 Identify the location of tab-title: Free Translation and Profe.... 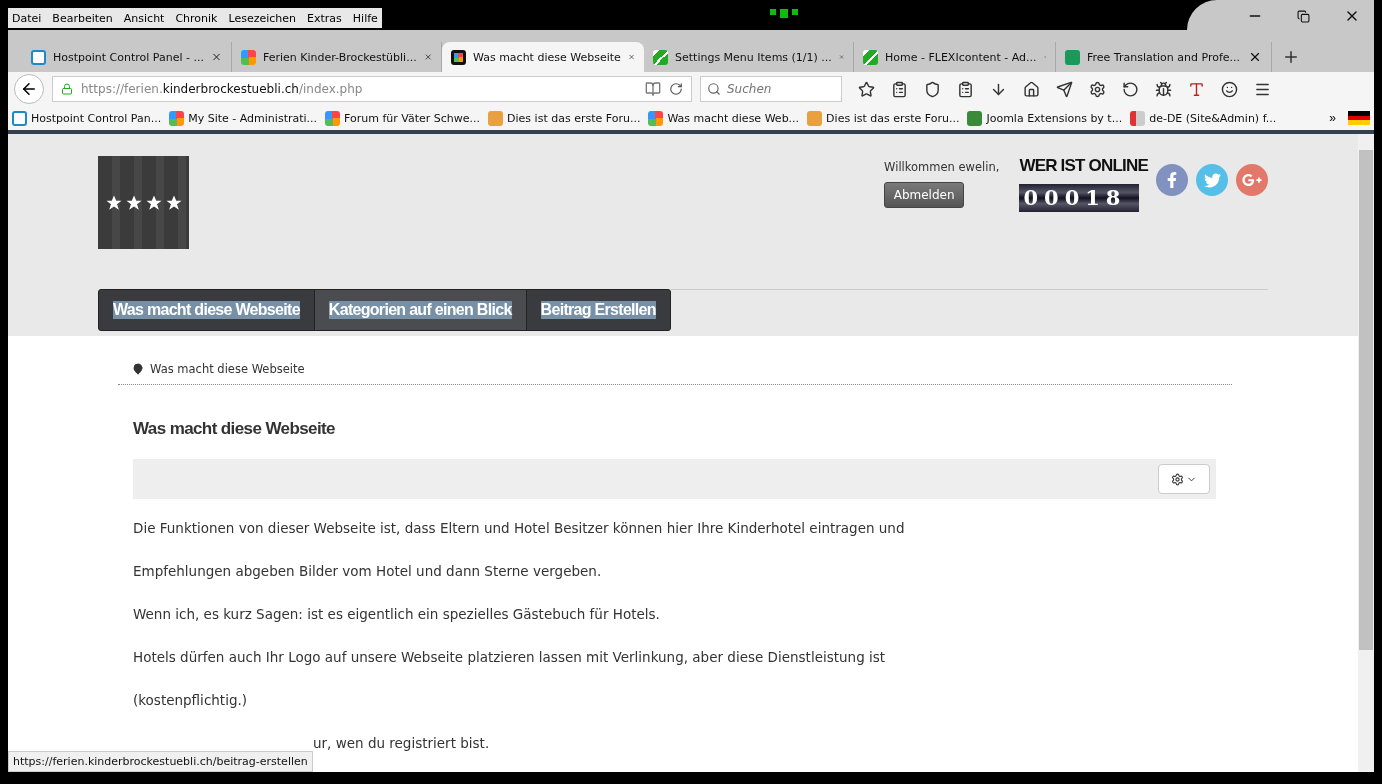
(1164, 57).